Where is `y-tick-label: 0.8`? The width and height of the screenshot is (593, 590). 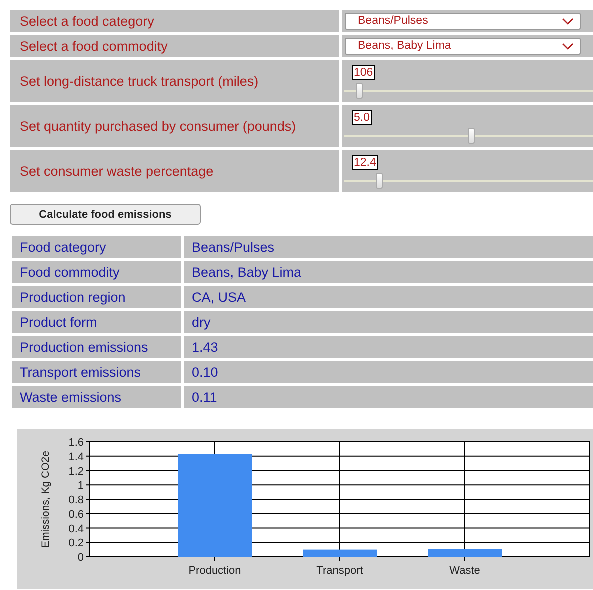
y-tick-label: 0.8 is located at coordinates (76, 500).